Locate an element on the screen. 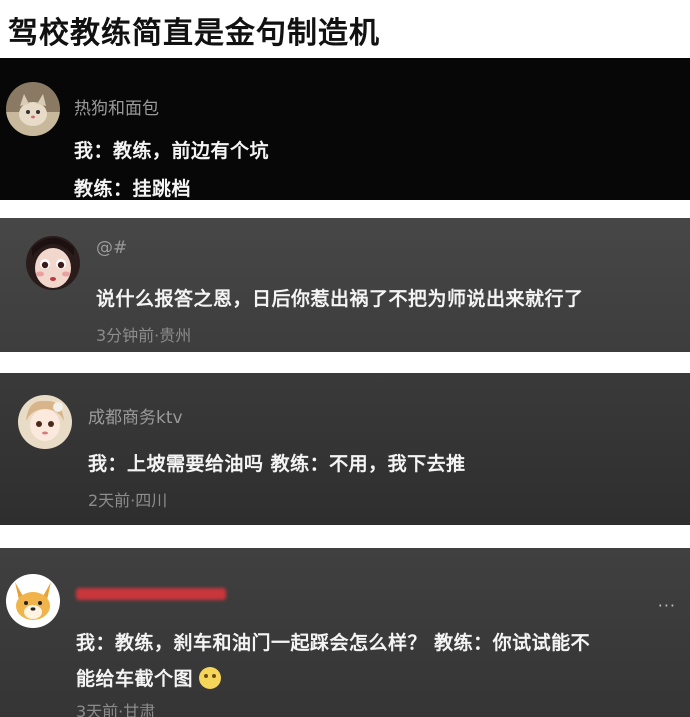 The width and height of the screenshot is (690, 717). comment-text-line: 说什么报答之恩，日后你惹出祸了不把为师说出来就行了 is located at coordinates (340, 299).